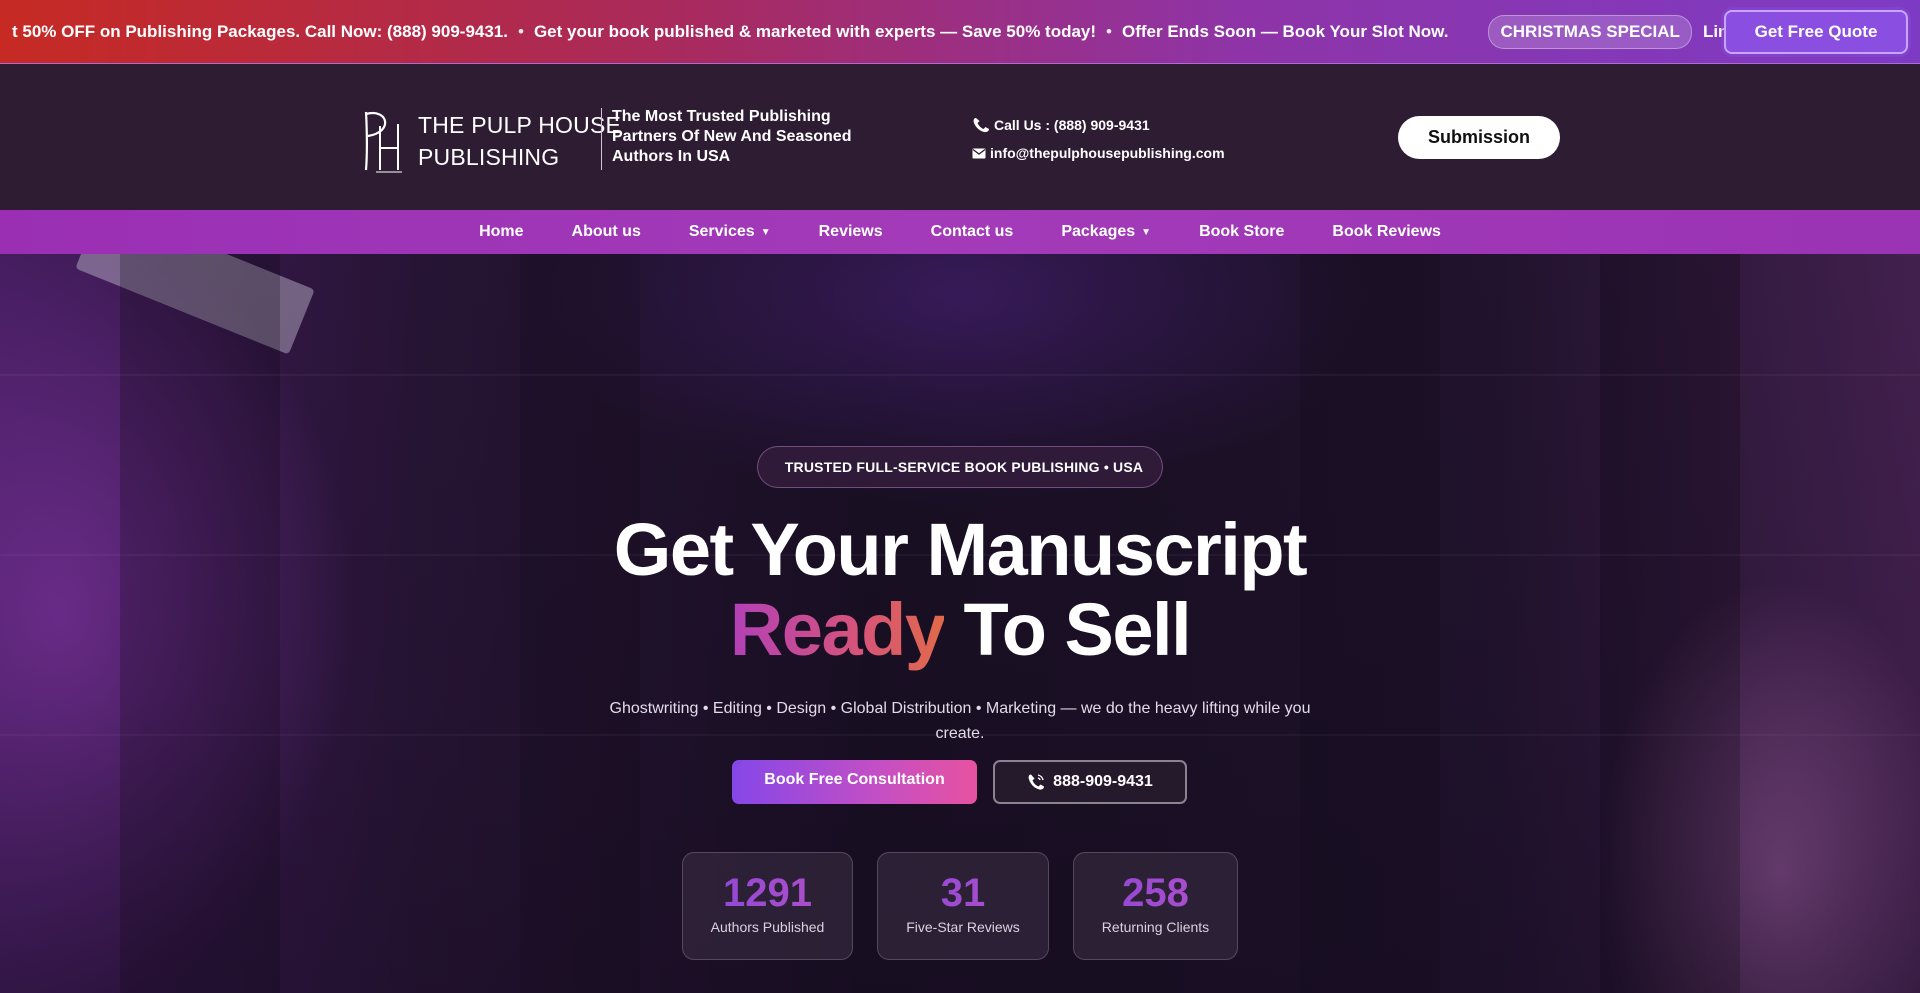  I want to click on site-logo: THE PULP HOUSE PUBLISHING, so click(489, 141).